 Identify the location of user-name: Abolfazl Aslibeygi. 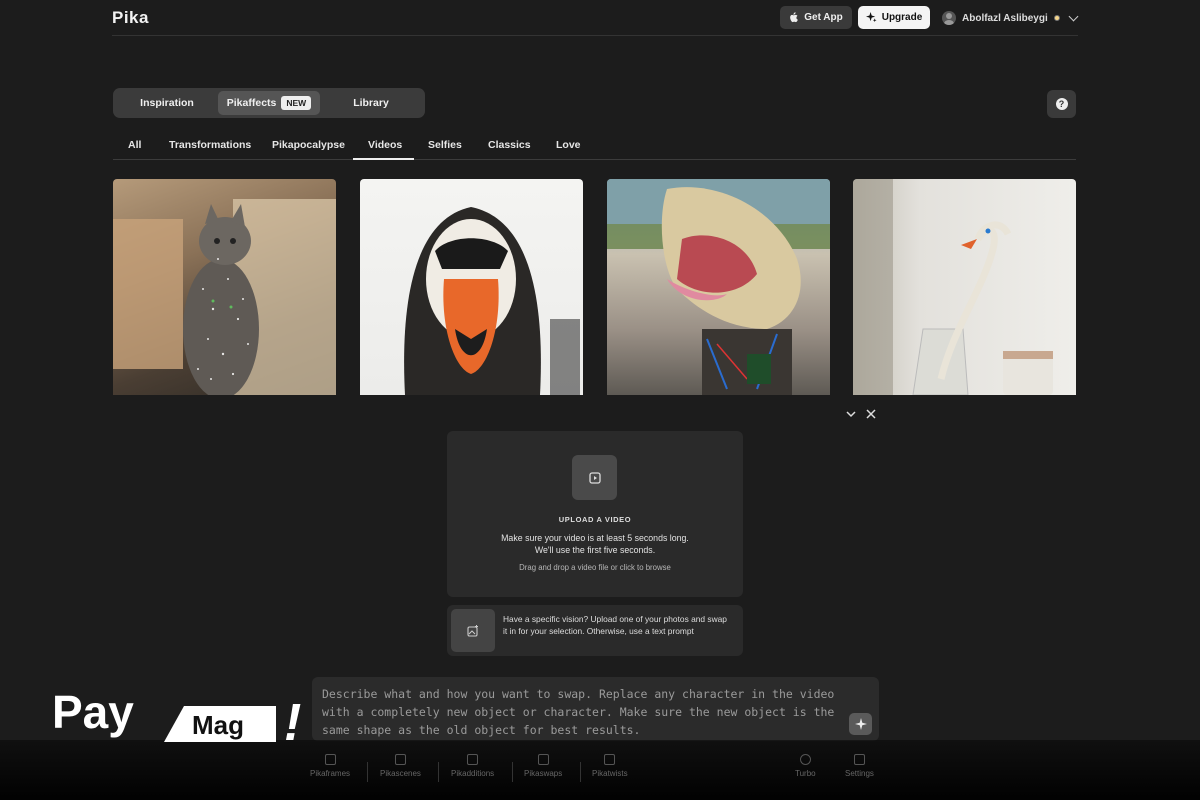
(1005, 18).